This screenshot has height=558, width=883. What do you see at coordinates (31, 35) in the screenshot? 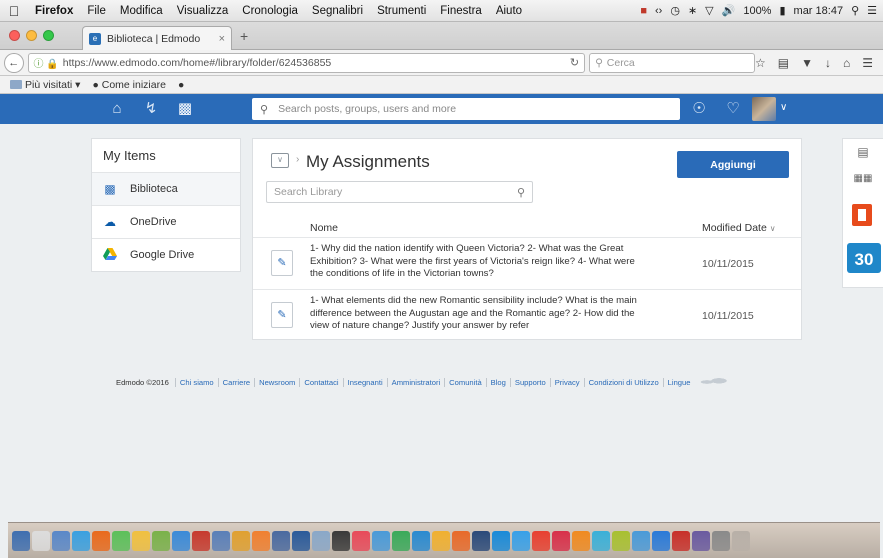
I see `minimize-window-button` at bounding box center [31, 35].